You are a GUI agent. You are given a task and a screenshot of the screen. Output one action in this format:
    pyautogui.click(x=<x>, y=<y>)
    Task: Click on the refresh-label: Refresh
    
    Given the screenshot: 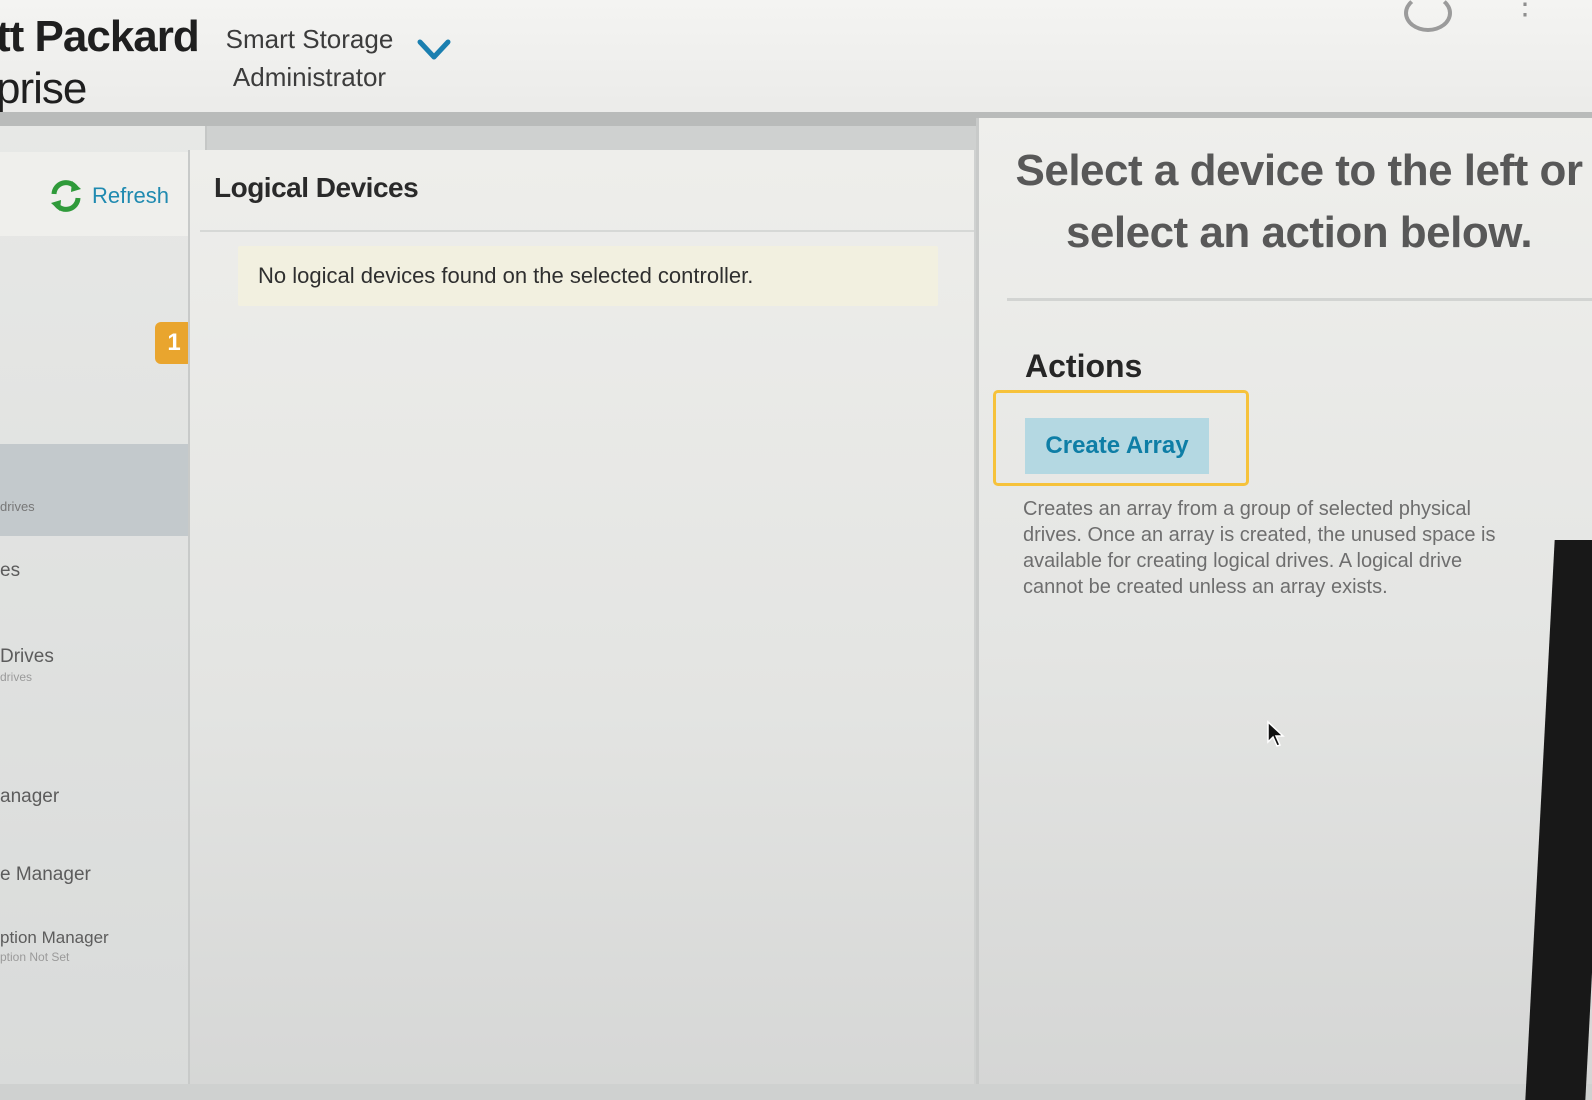 What is the action you would take?
    pyautogui.click(x=131, y=195)
    